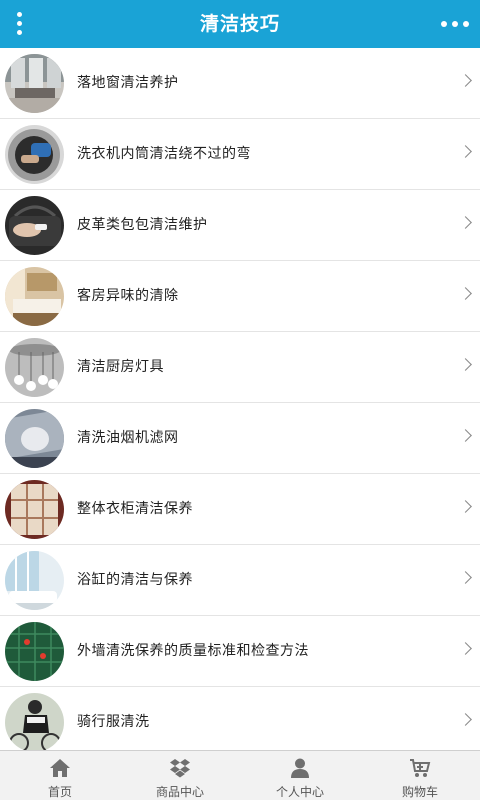 The width and height of the screenshot is (480, 801). Describe the element at coordinates (34, 154) in the screenshot. I see `washing-machine-photo` at that location.